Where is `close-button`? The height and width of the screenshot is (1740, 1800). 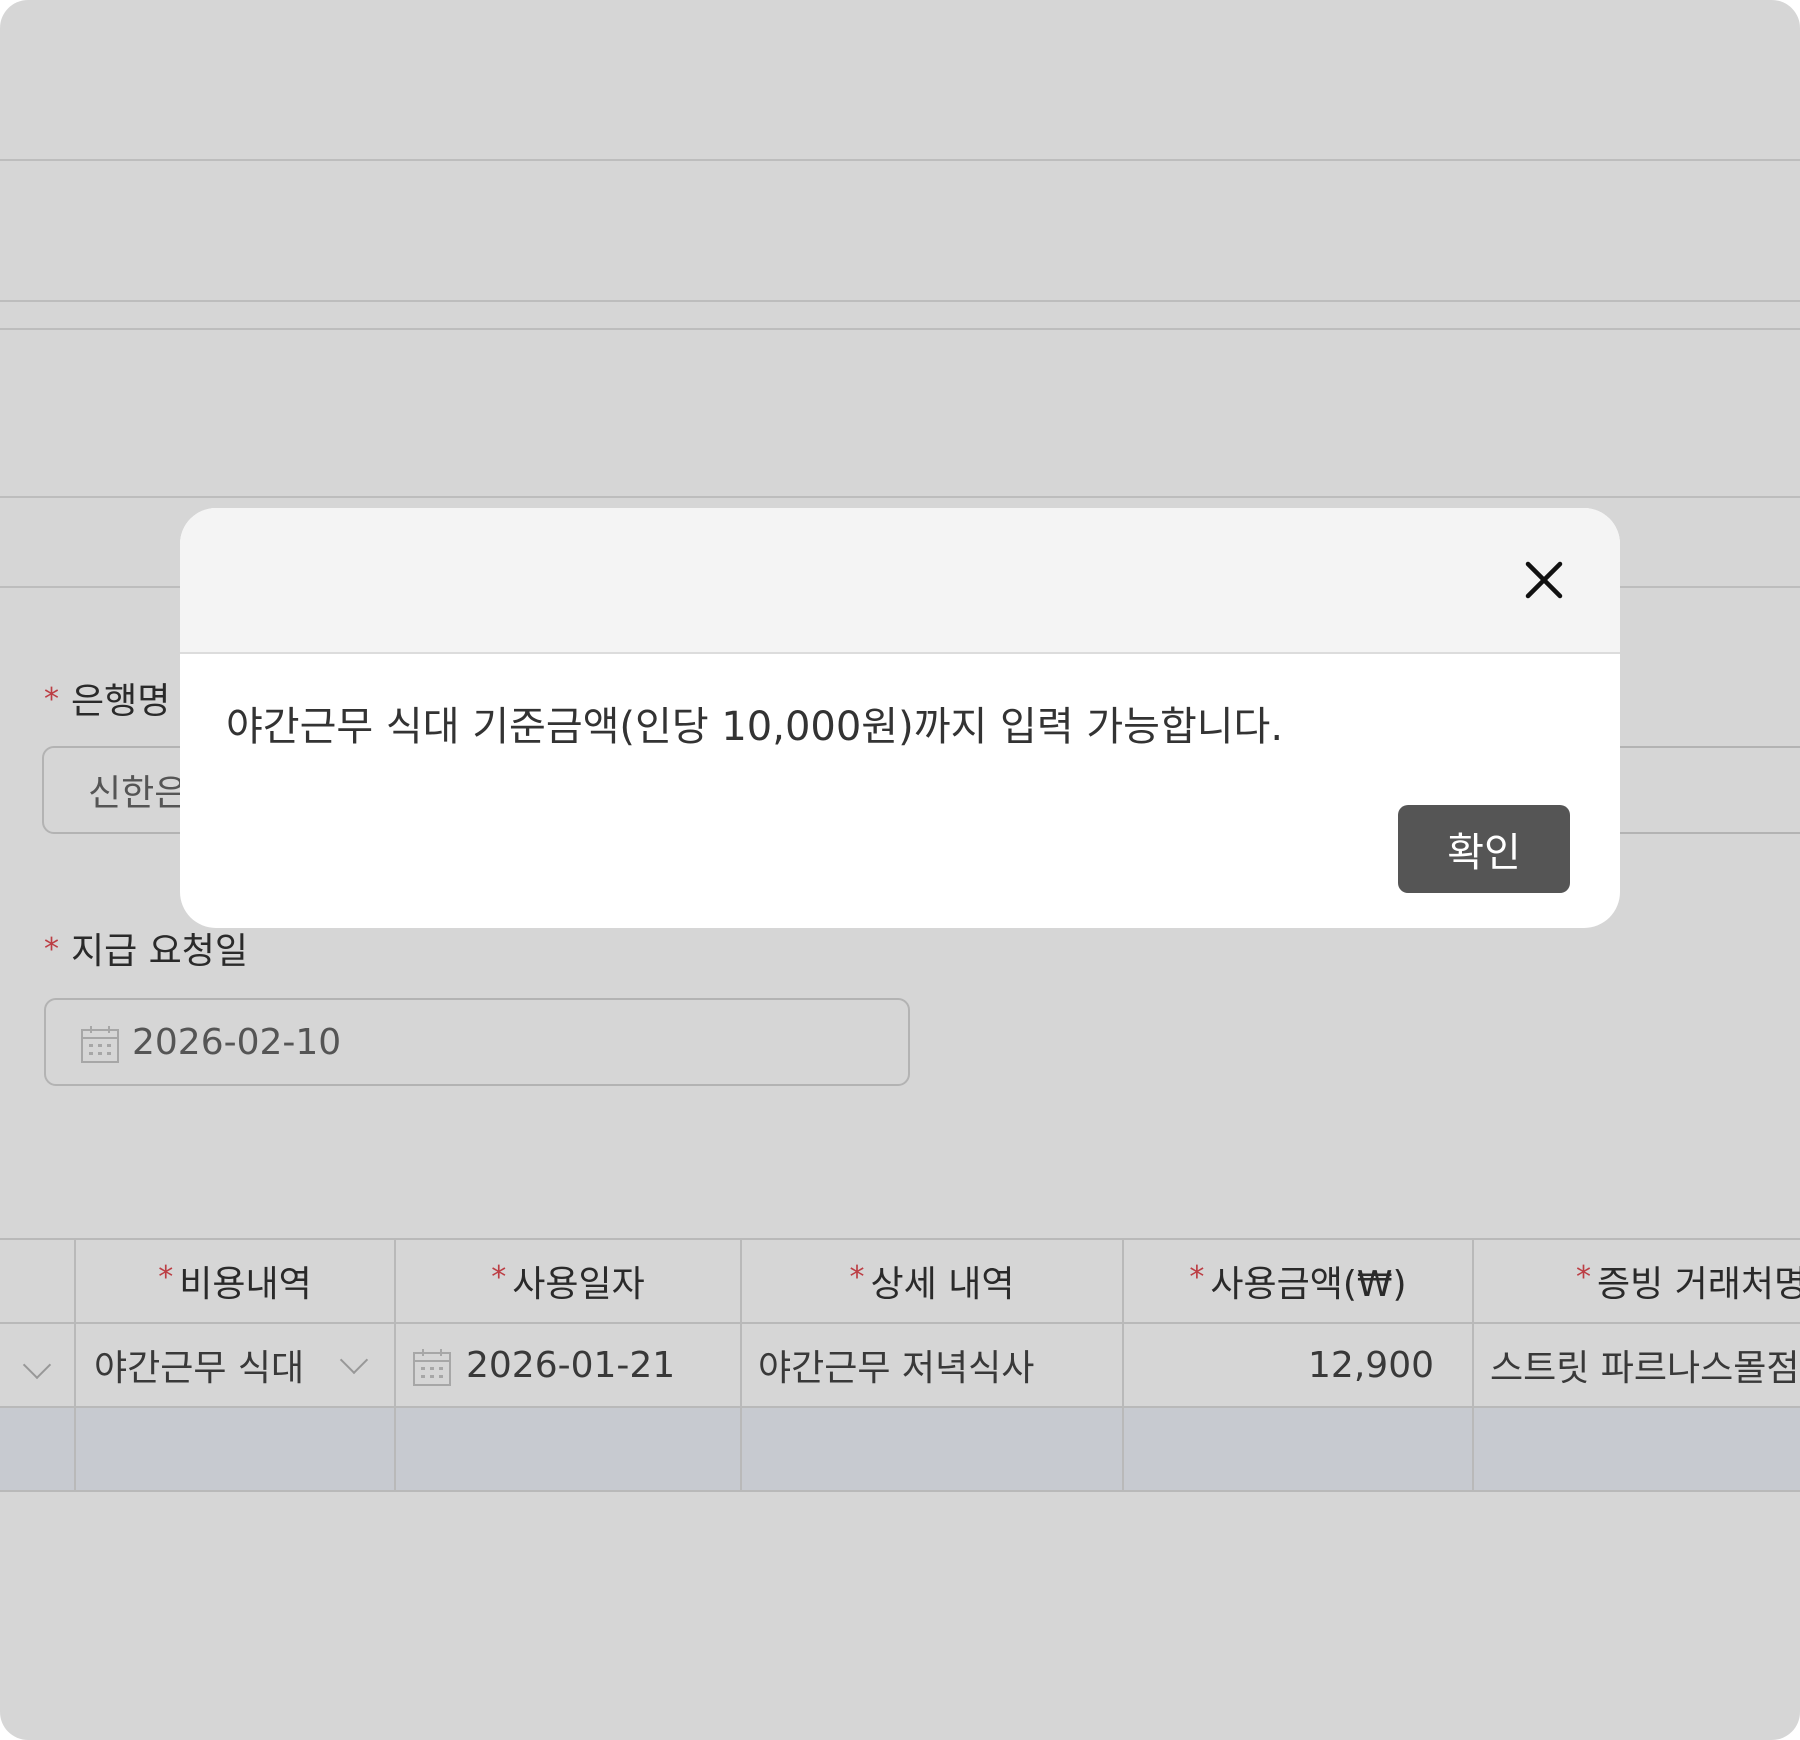 close-button is located at coordinates (1544, 580).